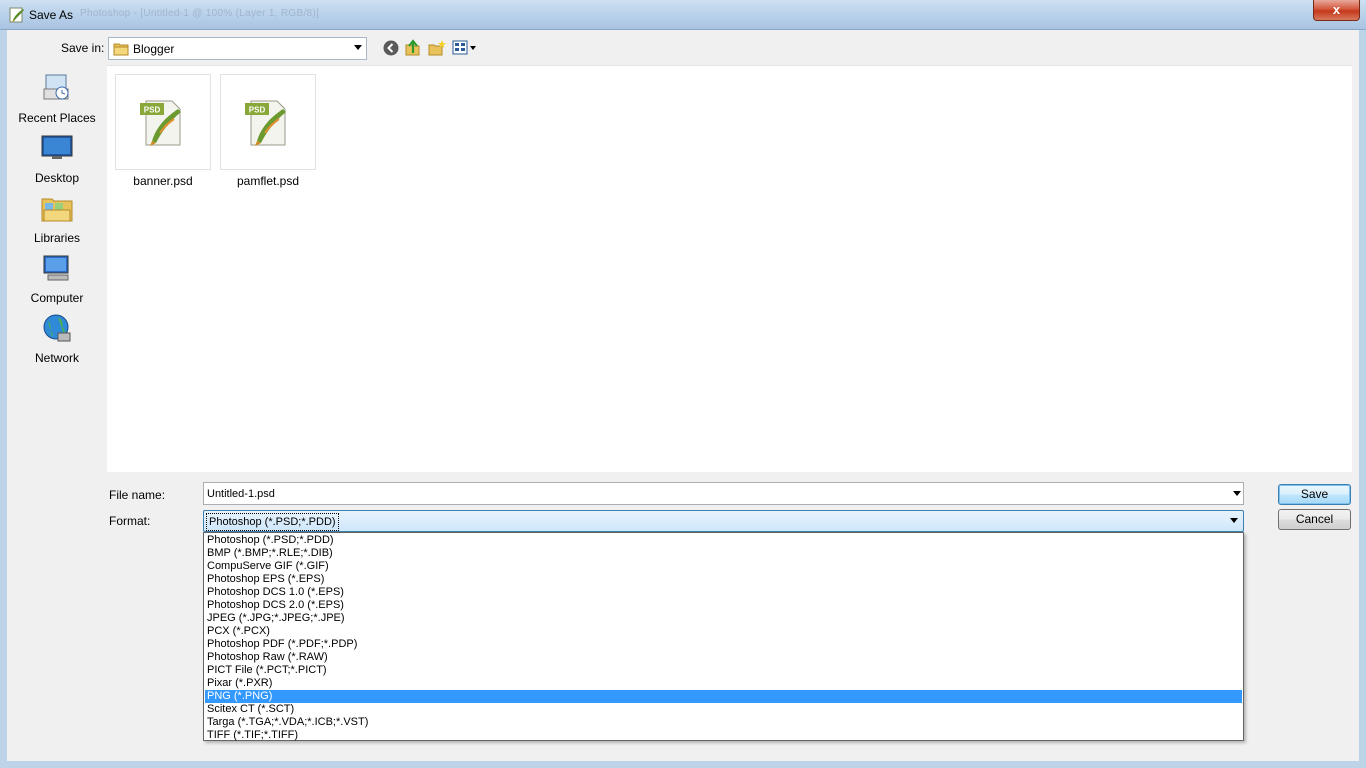 Image resolution: width=1366 pixels, height=768 pixels. What do you see at coordinates (1314, 494) in the screenshot?
I see `save-button: Save` at bounding box center [1314, 494].